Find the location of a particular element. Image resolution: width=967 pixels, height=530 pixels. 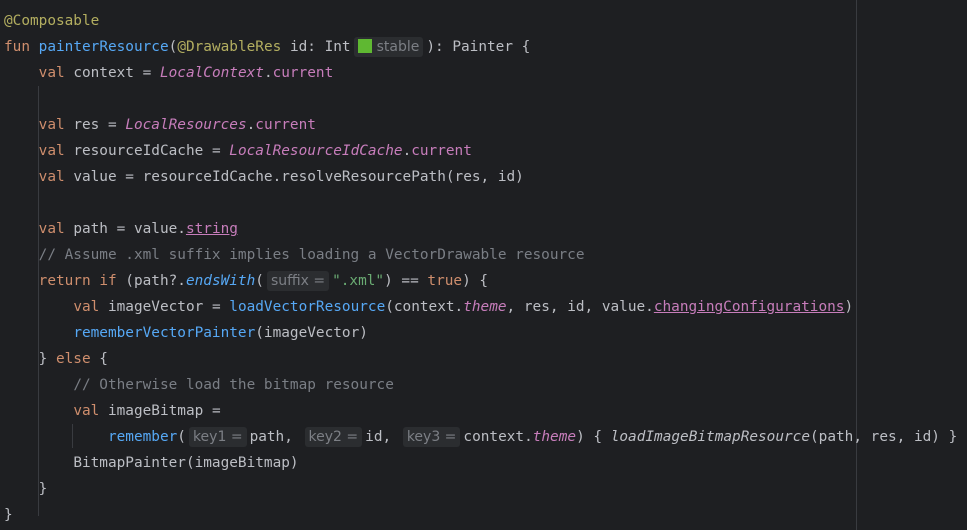

function-name: painterResource is located at coordinates (103, 47).